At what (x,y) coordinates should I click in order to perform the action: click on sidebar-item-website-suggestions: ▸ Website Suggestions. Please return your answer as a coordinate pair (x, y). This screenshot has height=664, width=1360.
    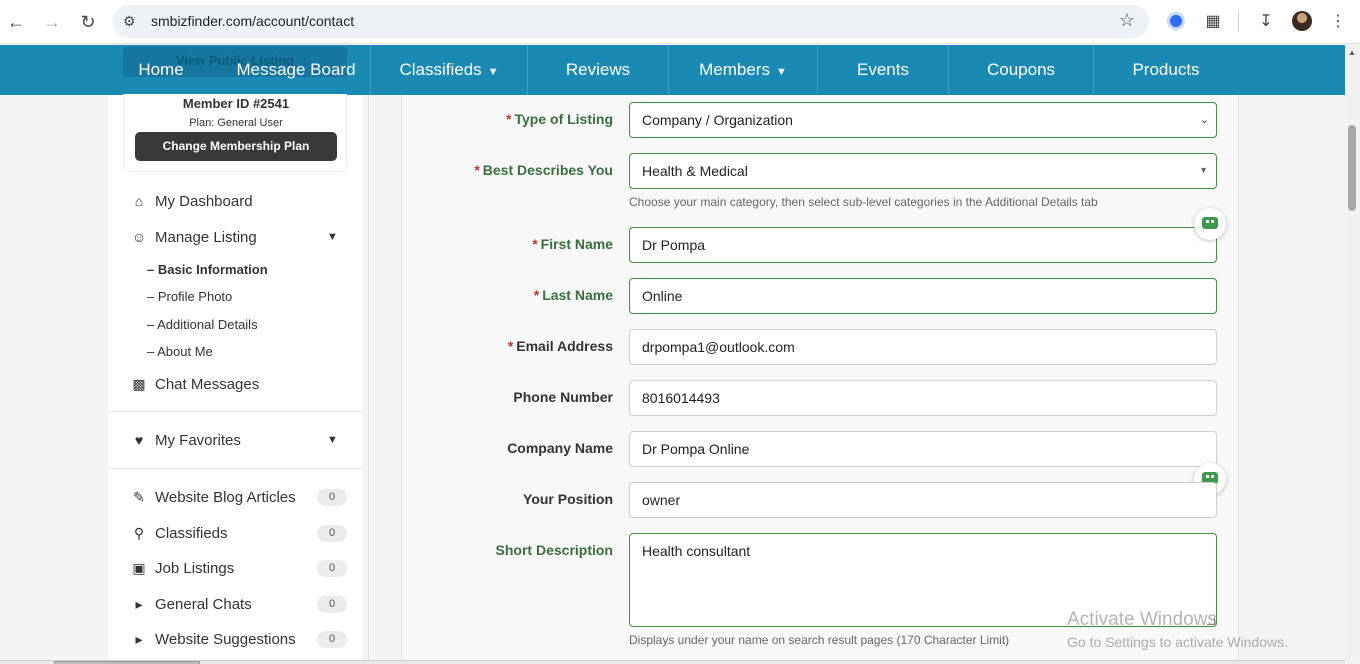
    Looking at the image, I should click on (212, 639).